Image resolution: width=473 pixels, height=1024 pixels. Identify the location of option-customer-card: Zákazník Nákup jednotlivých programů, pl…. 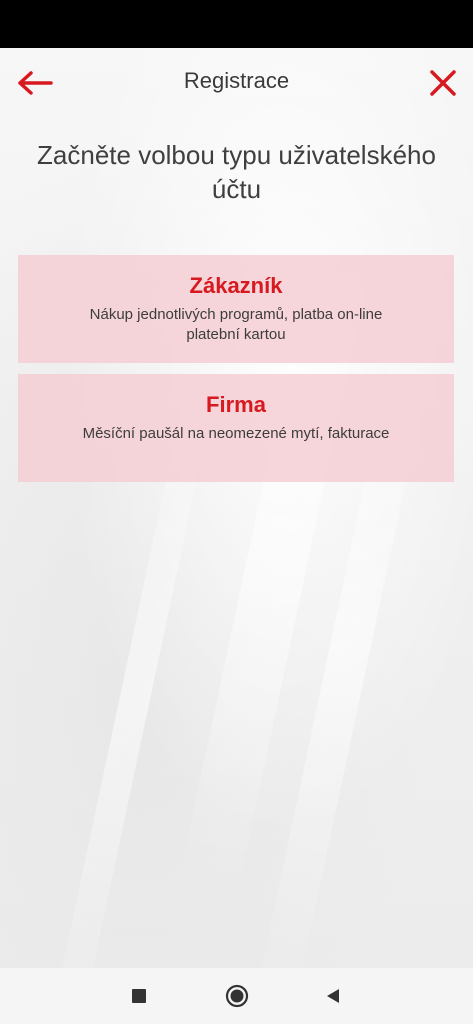
(236, 309).